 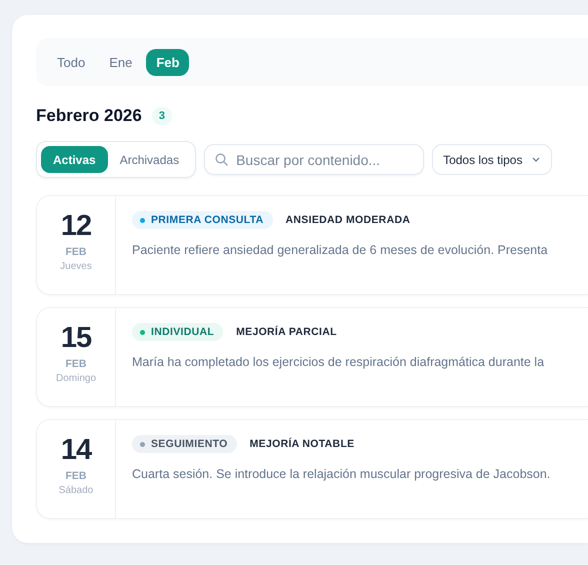 What do you see at coordinates (340, 250) in the screenshot?
I see `session-summary: Paciente refiere ansiedad generalizada de 6 meses de evolución. Presenta` at bounding box center [340, 250].